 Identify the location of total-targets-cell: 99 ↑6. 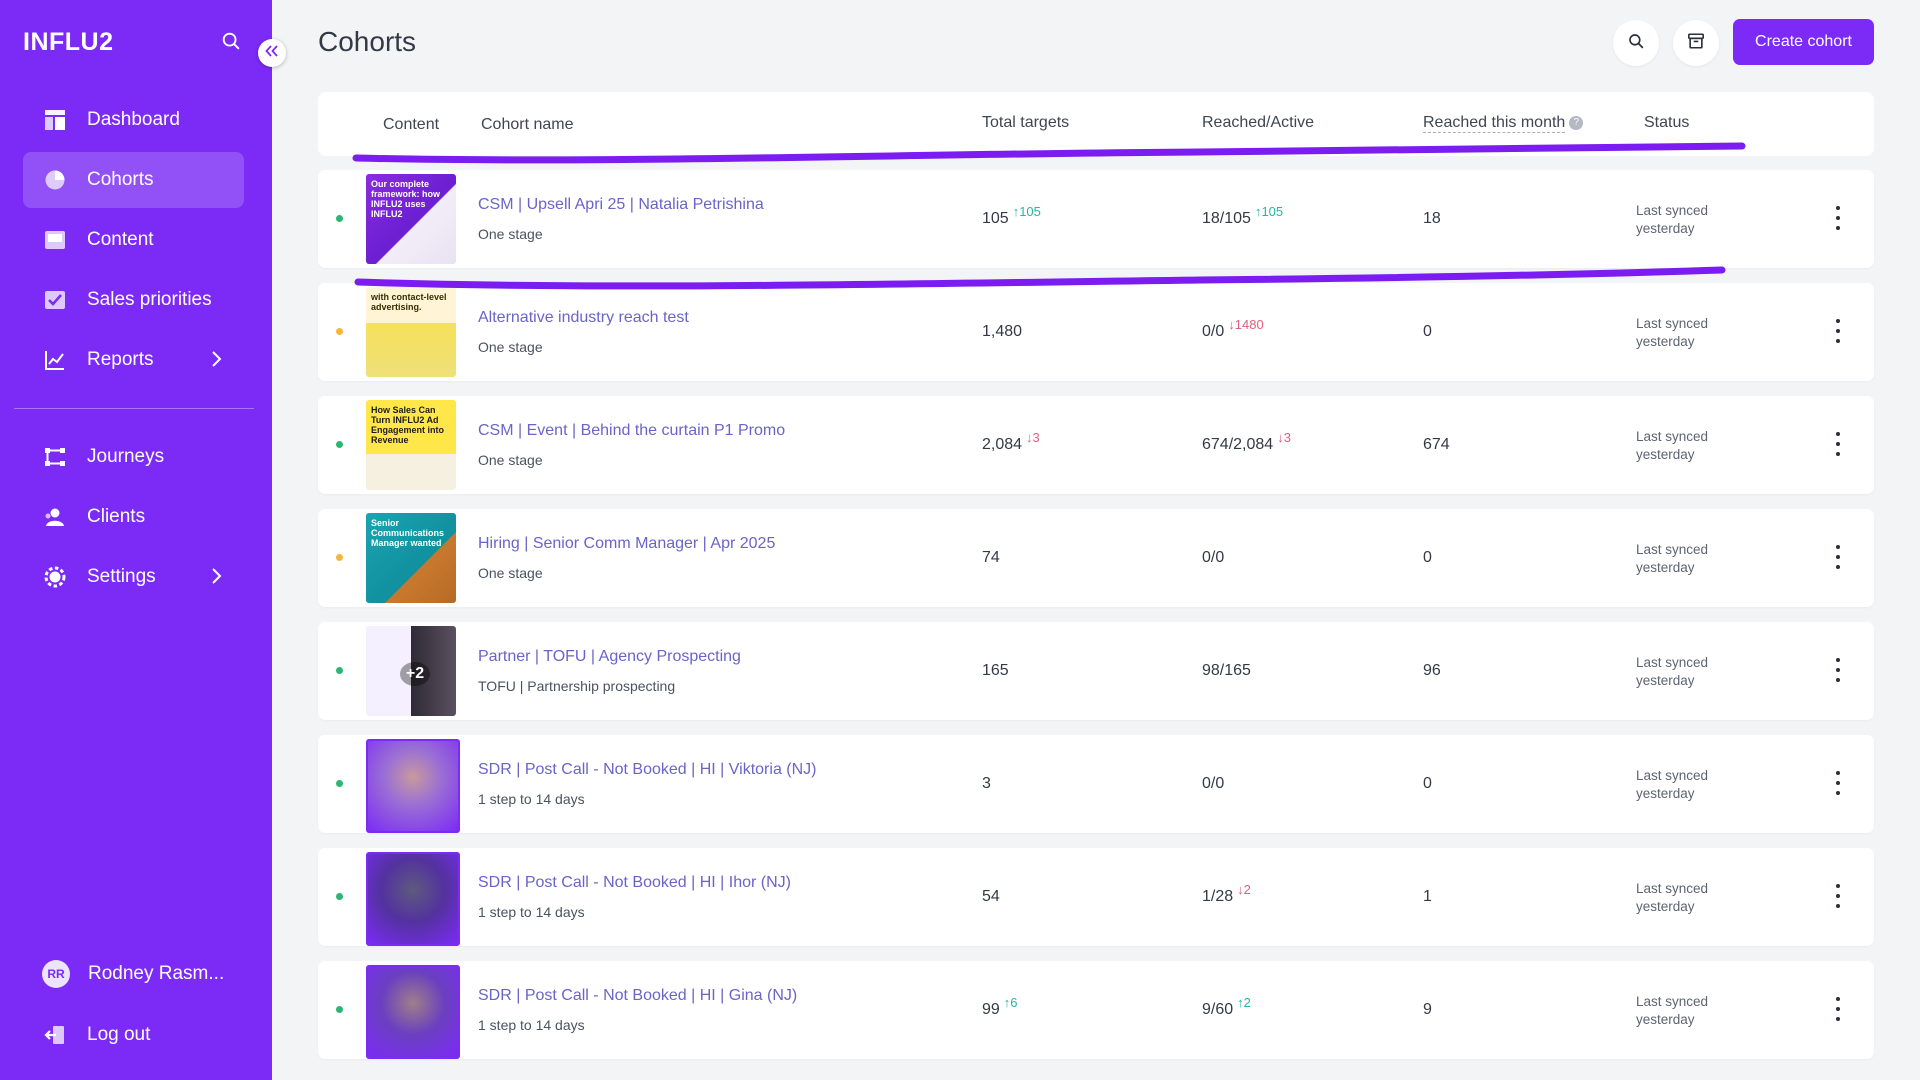
(1000, 1007).